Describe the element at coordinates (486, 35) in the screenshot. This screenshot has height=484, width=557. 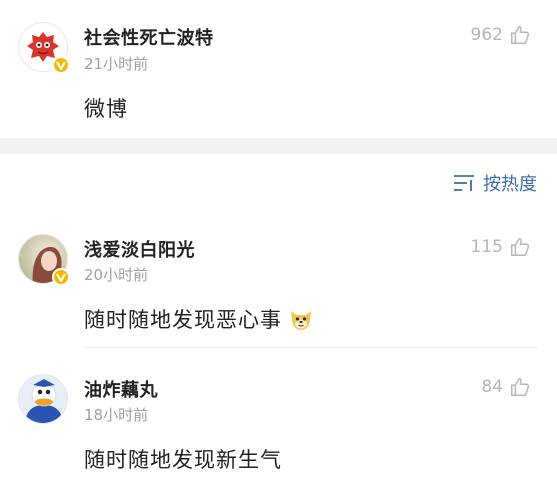
I see `like-count: 962` at that location.